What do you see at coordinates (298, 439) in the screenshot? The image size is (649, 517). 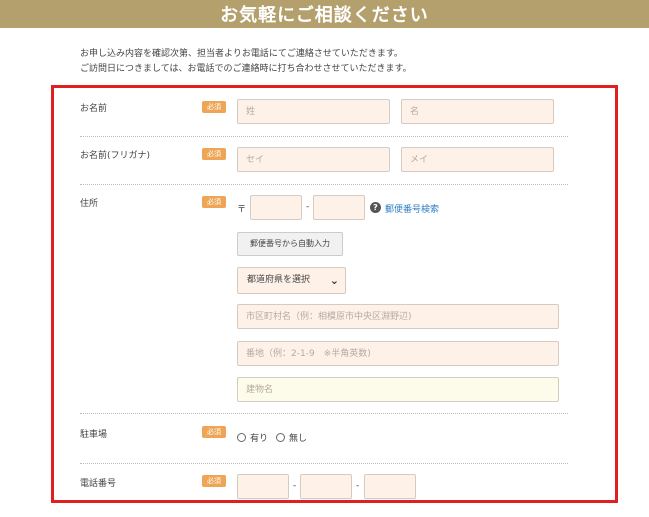 I see `parking-no-label: 無し` at bounding box center [298, 439].